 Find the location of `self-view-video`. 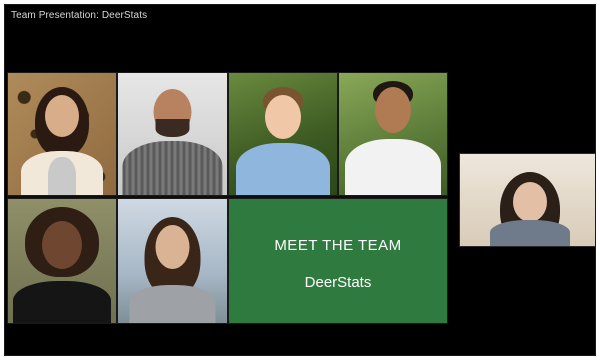

self-view-video is located at coordinates (527, 200).